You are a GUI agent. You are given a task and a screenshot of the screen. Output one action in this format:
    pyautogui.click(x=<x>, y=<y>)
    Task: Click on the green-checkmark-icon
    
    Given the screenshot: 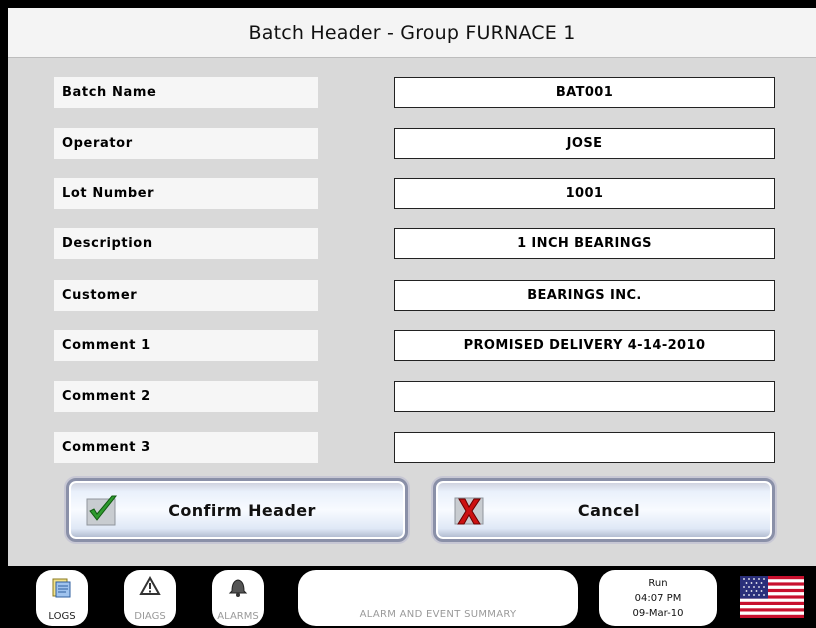 What is the action you would take?
    pyautogui.click(x=102, y=510)
    